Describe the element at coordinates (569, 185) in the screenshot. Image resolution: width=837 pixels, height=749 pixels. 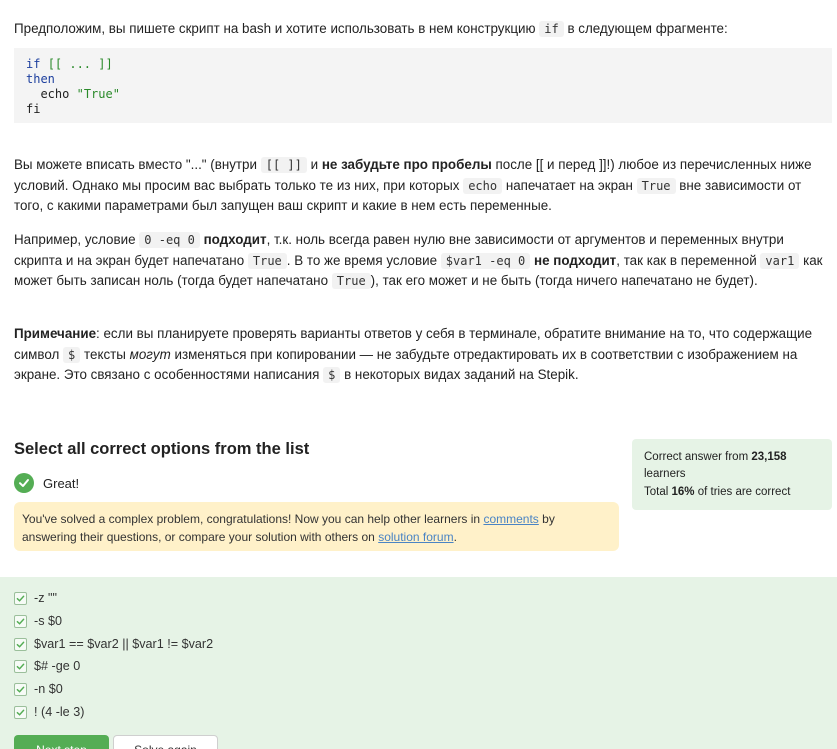
I see `para1-text-4: напечатает на экран` at that location.